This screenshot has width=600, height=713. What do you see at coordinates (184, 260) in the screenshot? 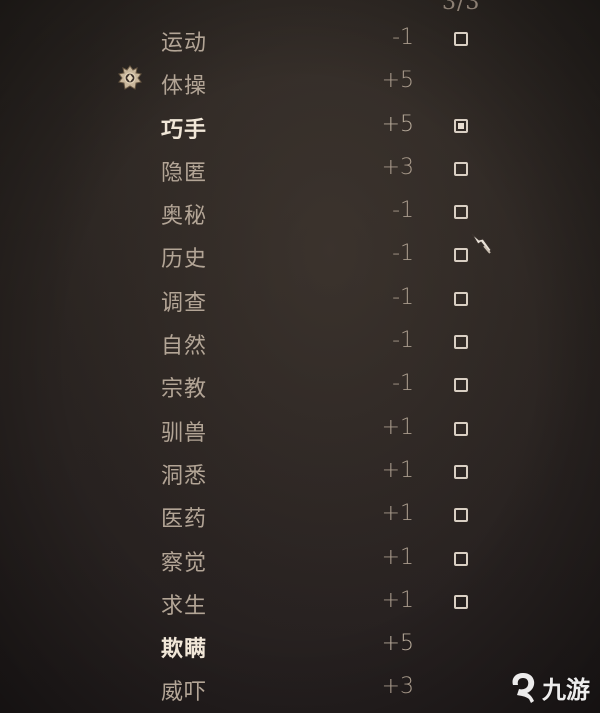
I see `skill-name: 历史` at bounding box center [184, 260].